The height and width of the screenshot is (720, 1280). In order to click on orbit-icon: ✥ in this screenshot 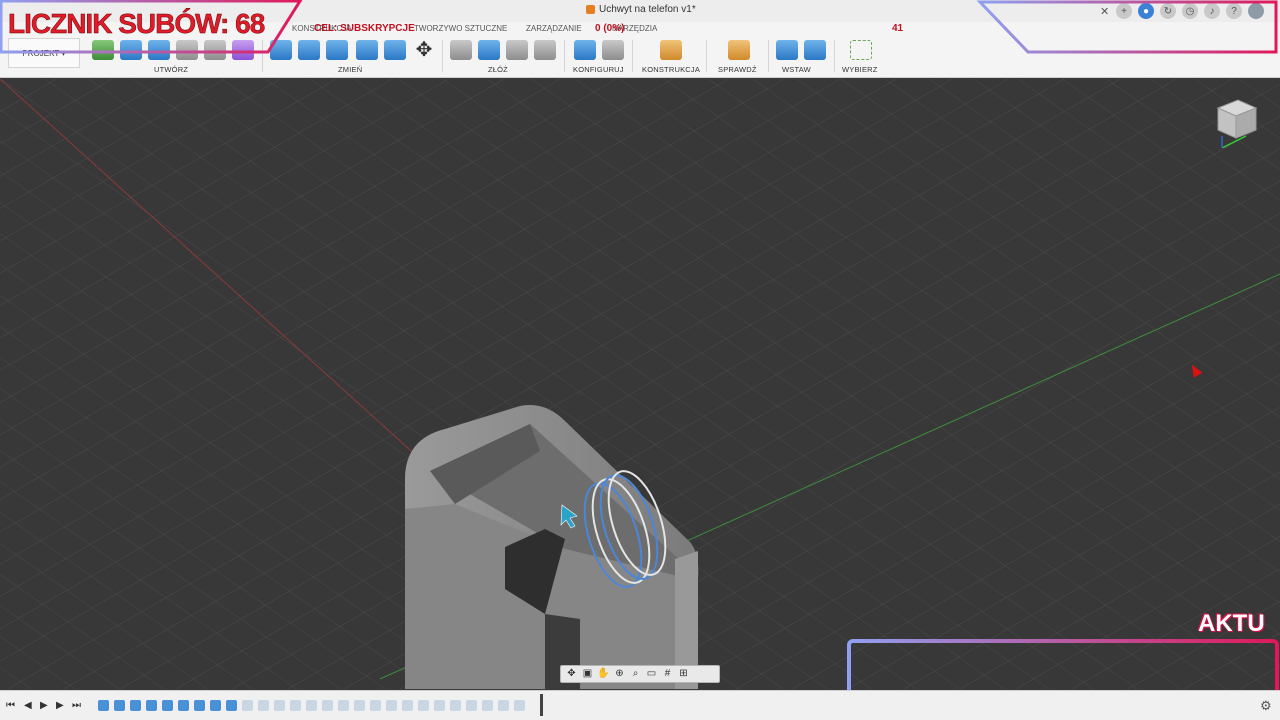, I will do `click(571, 674)`.